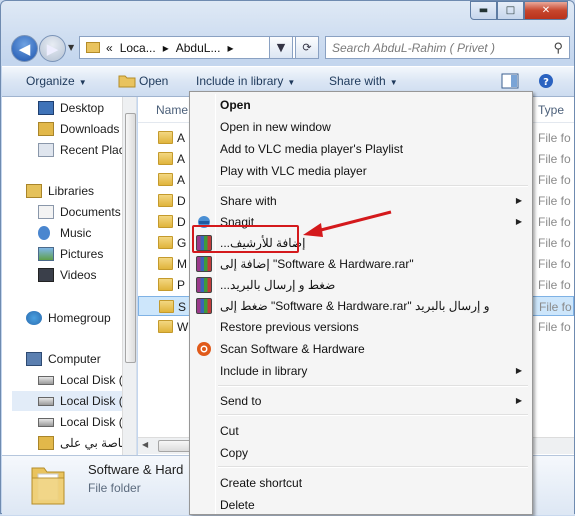 The image size is (575, 516). What do you see at coordinates (551, 110) in the screenshot?
I see `column-type: Type` at bounding box center [551, 110].